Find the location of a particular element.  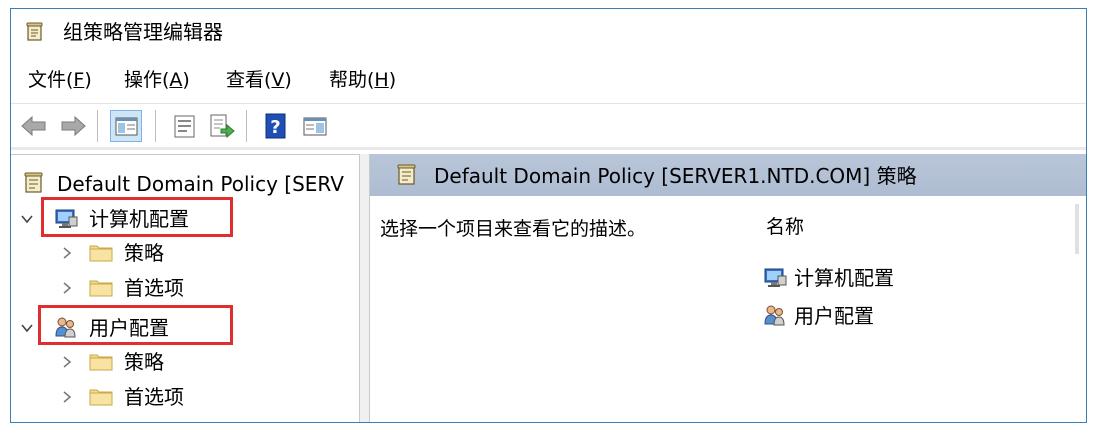

menu-file-label: 文件( is located at coordinates (51, 80).